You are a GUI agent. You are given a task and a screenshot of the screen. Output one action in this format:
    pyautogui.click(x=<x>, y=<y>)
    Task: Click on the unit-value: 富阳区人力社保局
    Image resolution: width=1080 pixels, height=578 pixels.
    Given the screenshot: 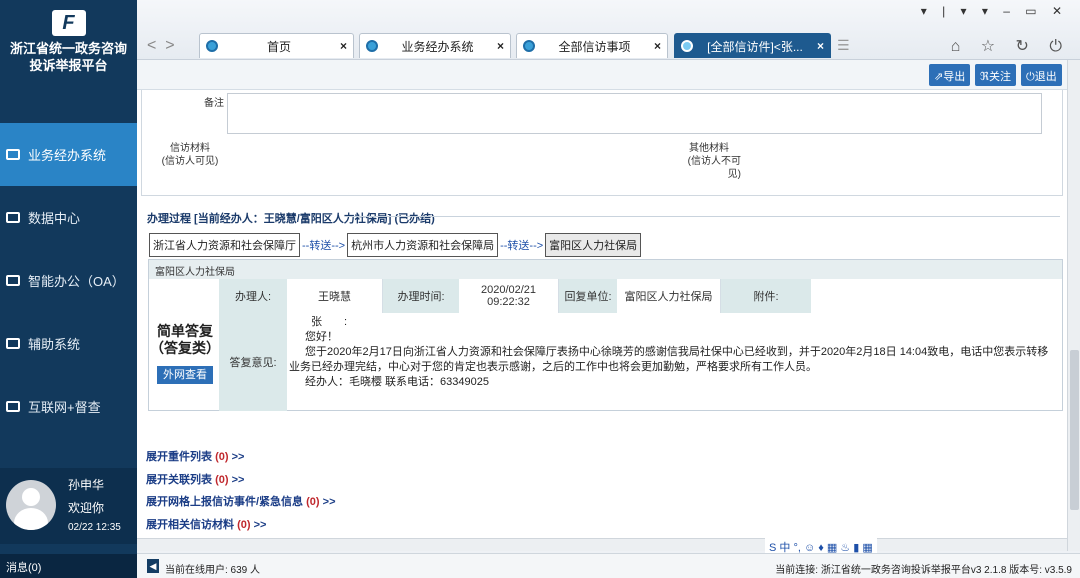 What is the action you would take?
    pyautogui.click(x=669, y=296)
    